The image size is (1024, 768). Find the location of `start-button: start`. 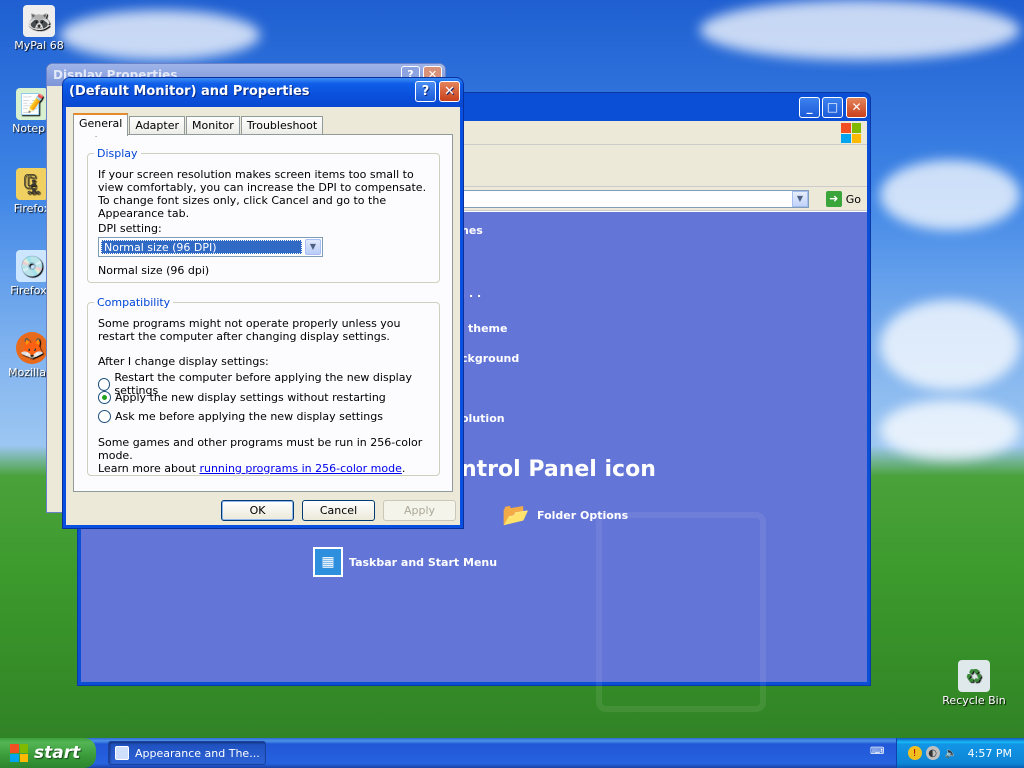

start-button: start is located at coordinates (48, 753).